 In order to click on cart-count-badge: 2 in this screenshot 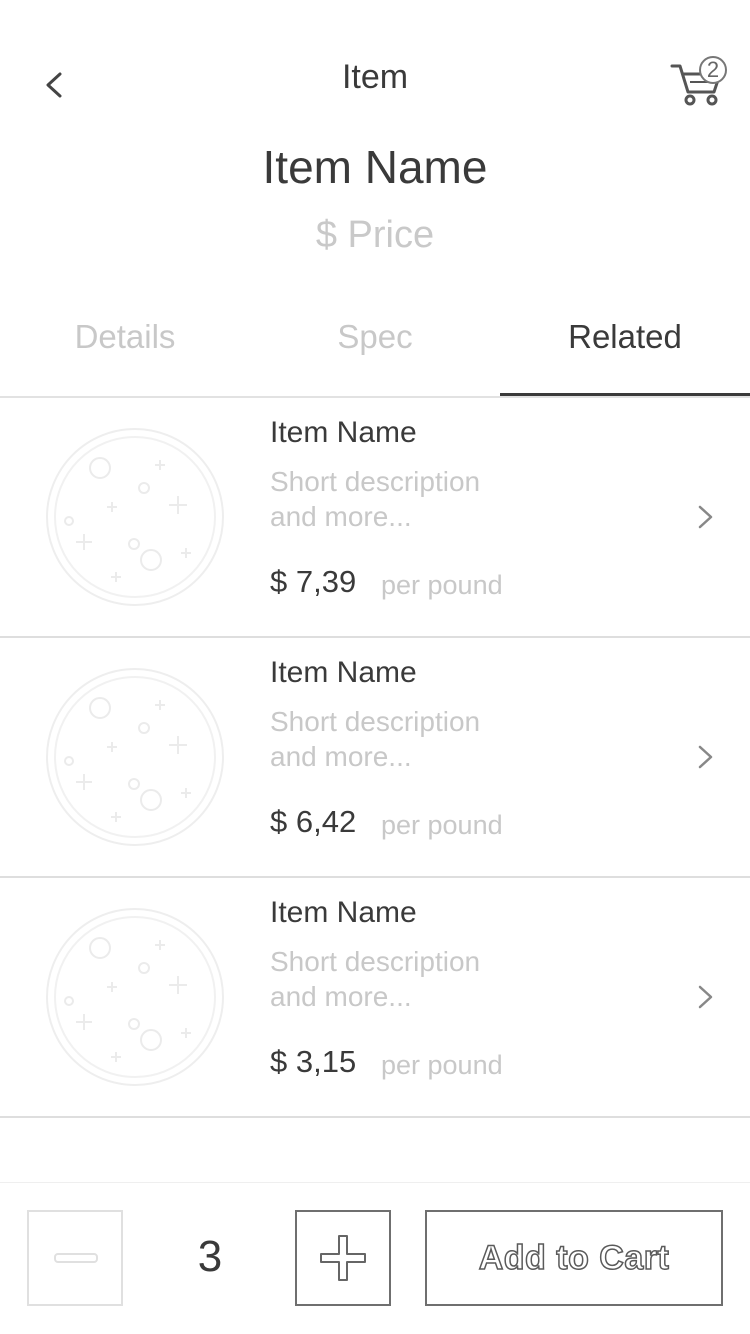, I will do `click(713, 69)`.